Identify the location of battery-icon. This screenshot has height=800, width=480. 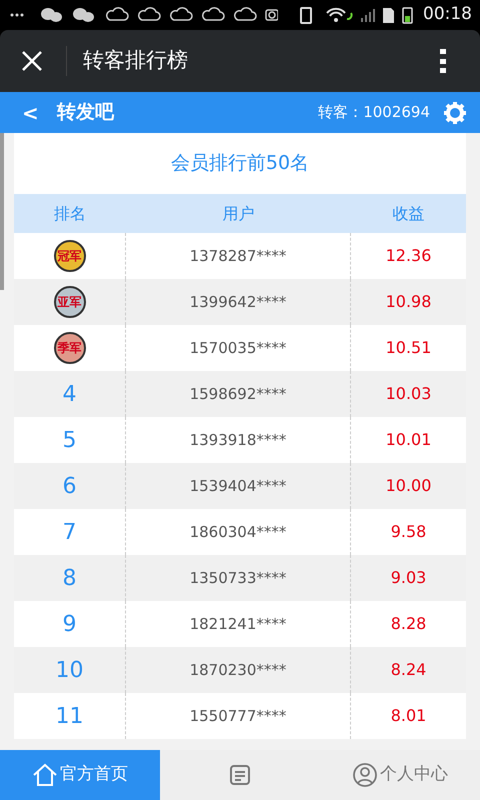
(407, 15).